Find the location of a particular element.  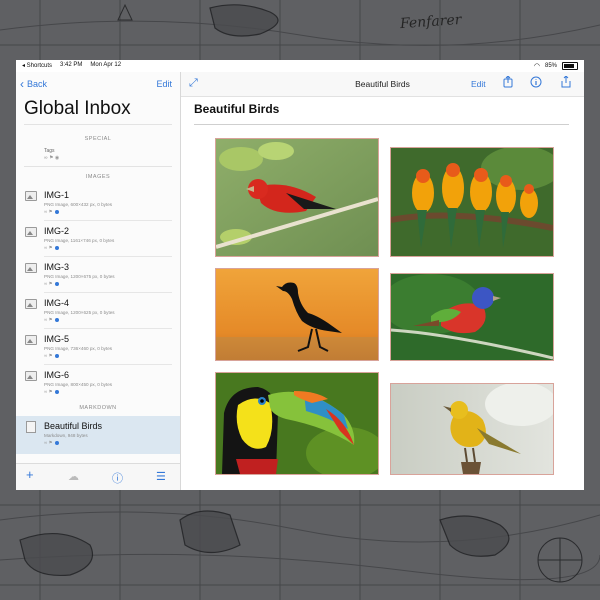

section-header-markdown: MARKDOWN is located at coordinates (98, 408).